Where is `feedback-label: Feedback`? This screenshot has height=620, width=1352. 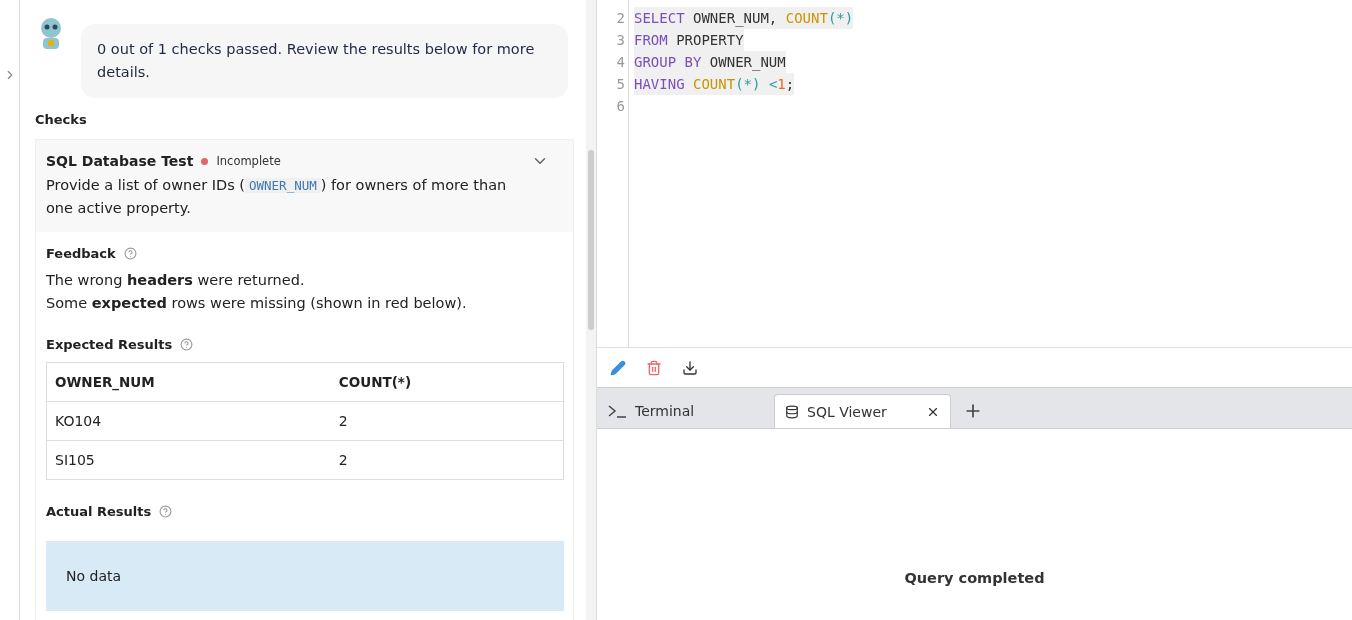
feedback-label: Feedback is located at coordinates (81, 253).